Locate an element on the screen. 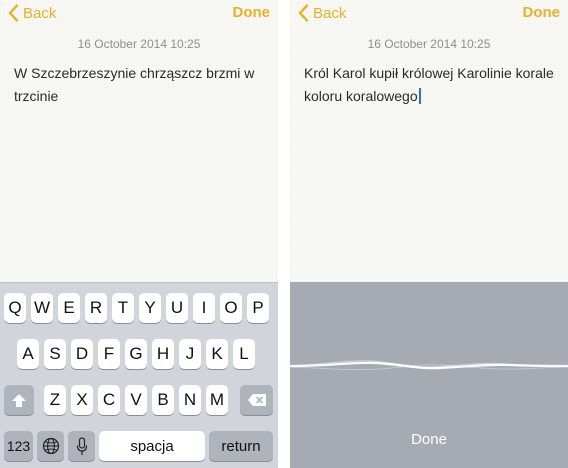  globe-icon is located at coordinates (50, 446).